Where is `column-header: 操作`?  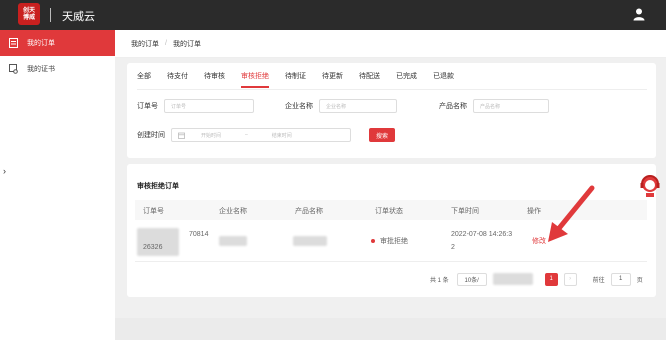
column-header: 操作 is located at coordinates (534, 211).